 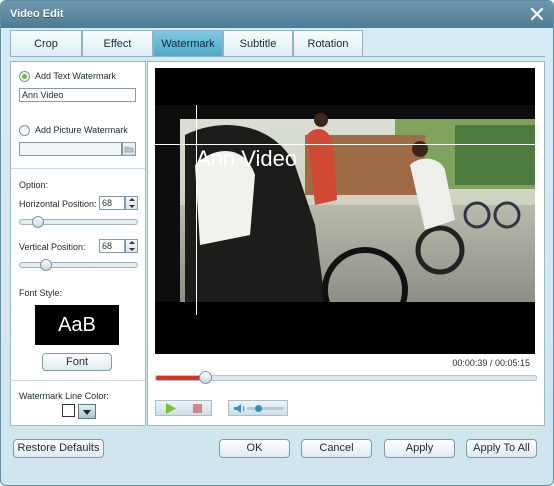 I want to click on tab-watermark: Watermark, so click(x=188, y=43).